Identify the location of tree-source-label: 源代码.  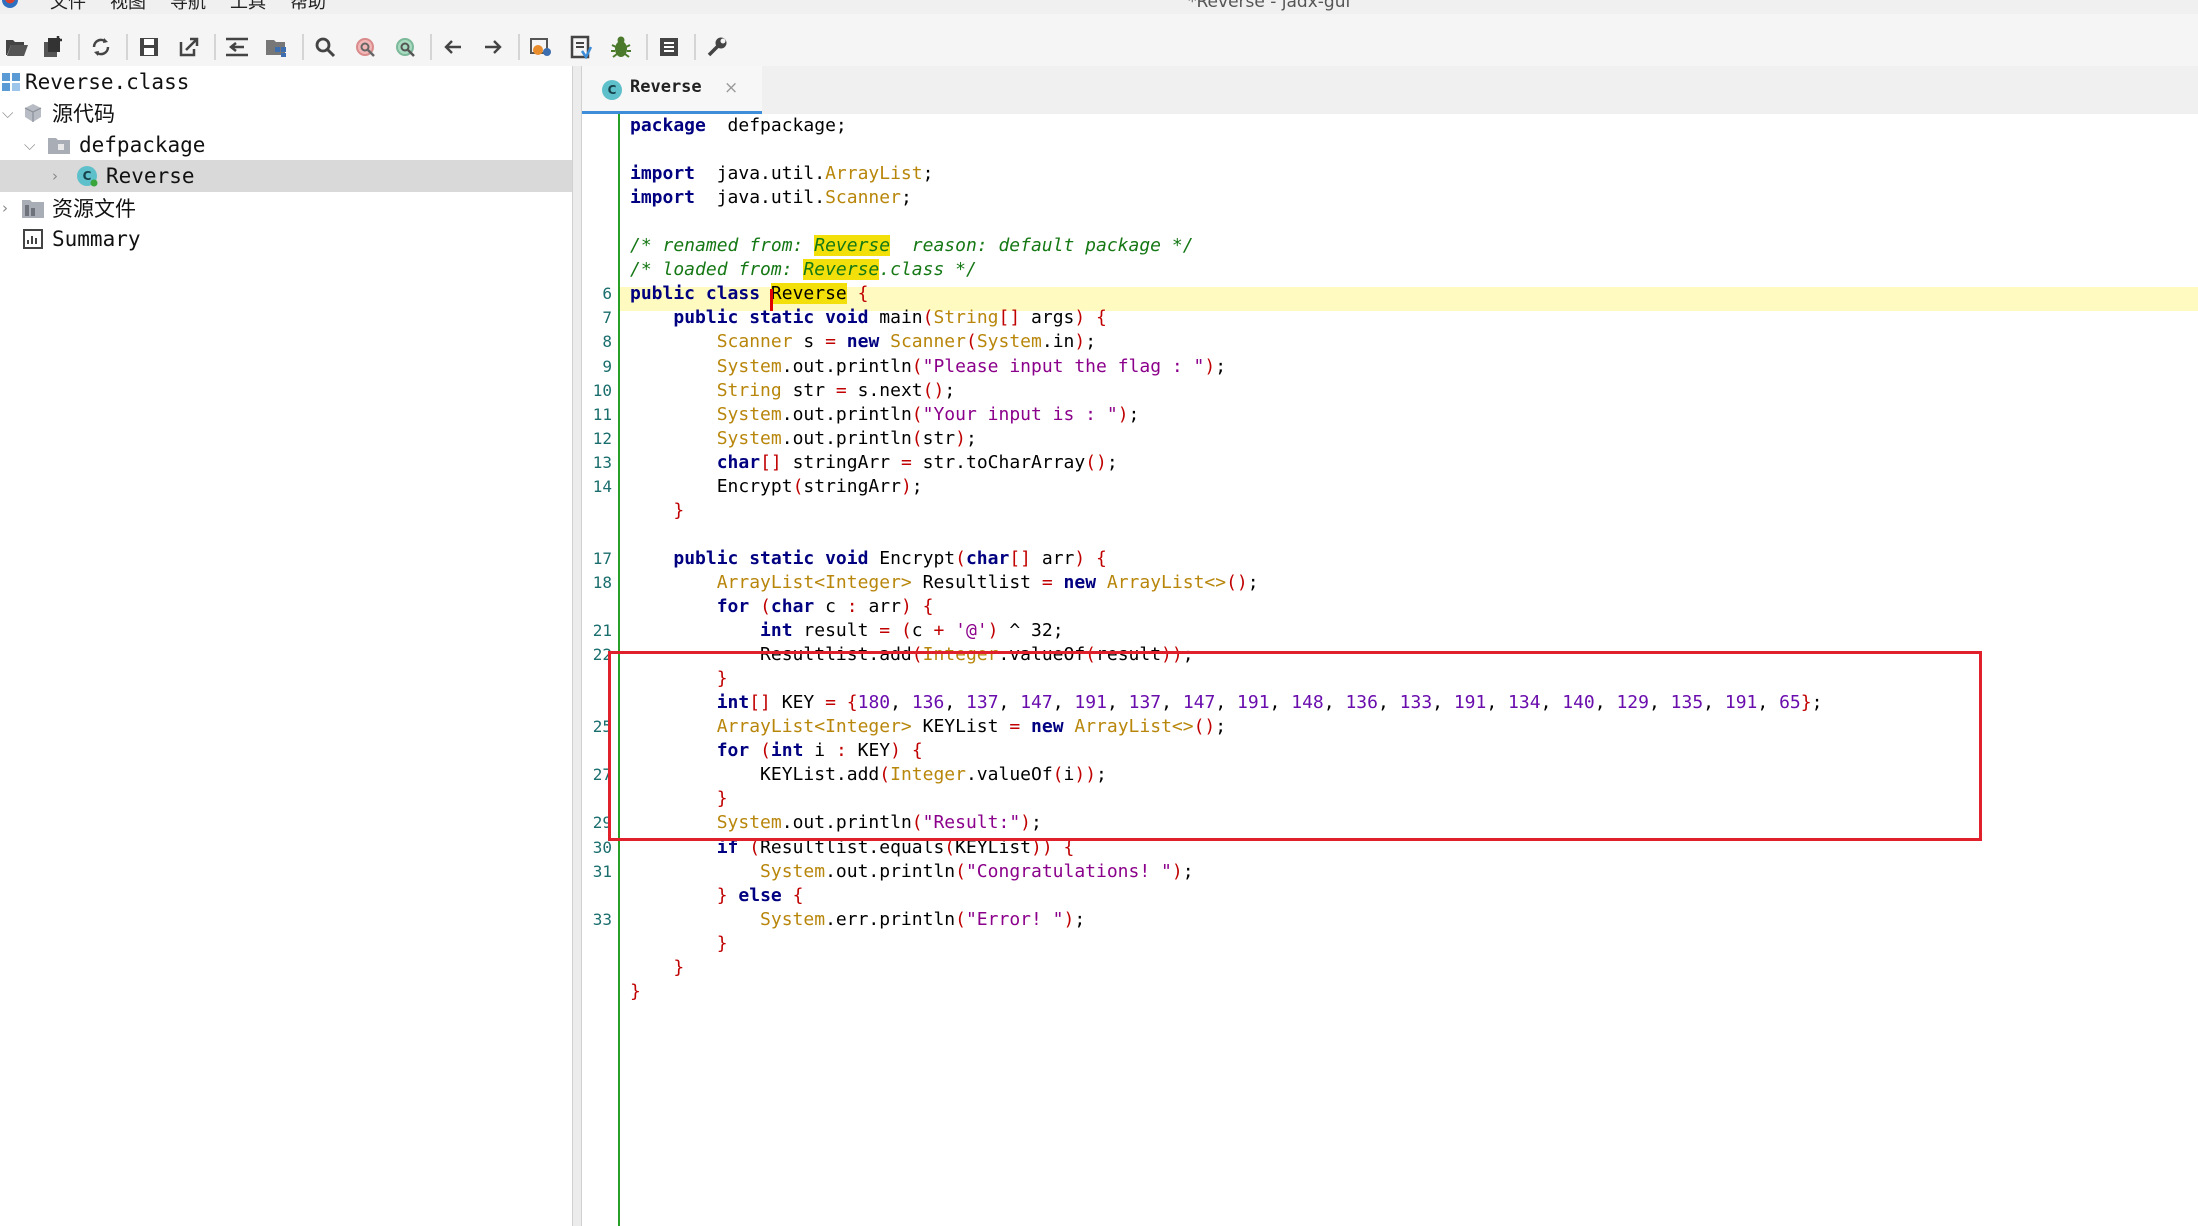
(83, 114).